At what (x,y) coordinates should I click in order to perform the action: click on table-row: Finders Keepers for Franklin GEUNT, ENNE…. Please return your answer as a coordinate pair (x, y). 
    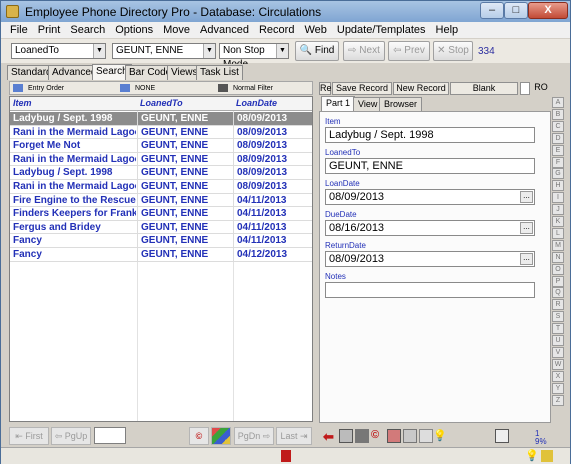
    Looking at the image, I should click on (161, 214).